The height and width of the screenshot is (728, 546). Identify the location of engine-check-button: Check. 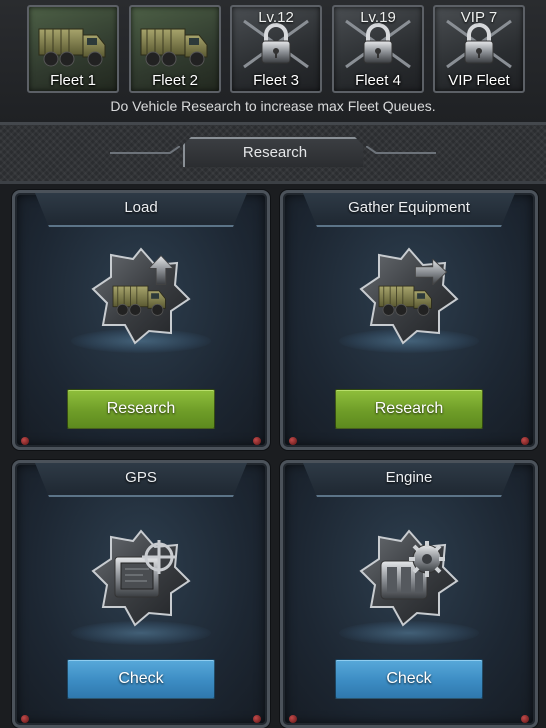
(409, 679).